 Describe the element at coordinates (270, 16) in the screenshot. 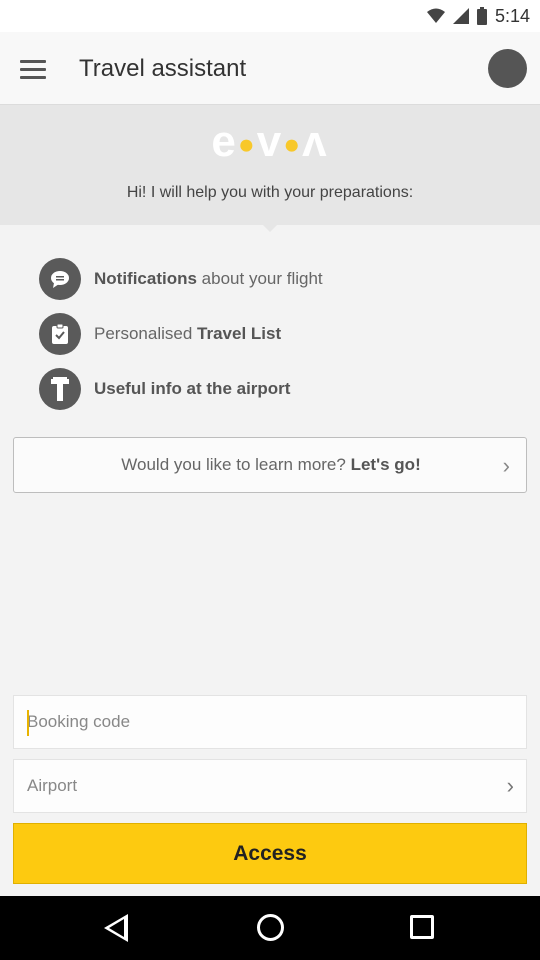

I see `status-bar: 5:14` at that location.